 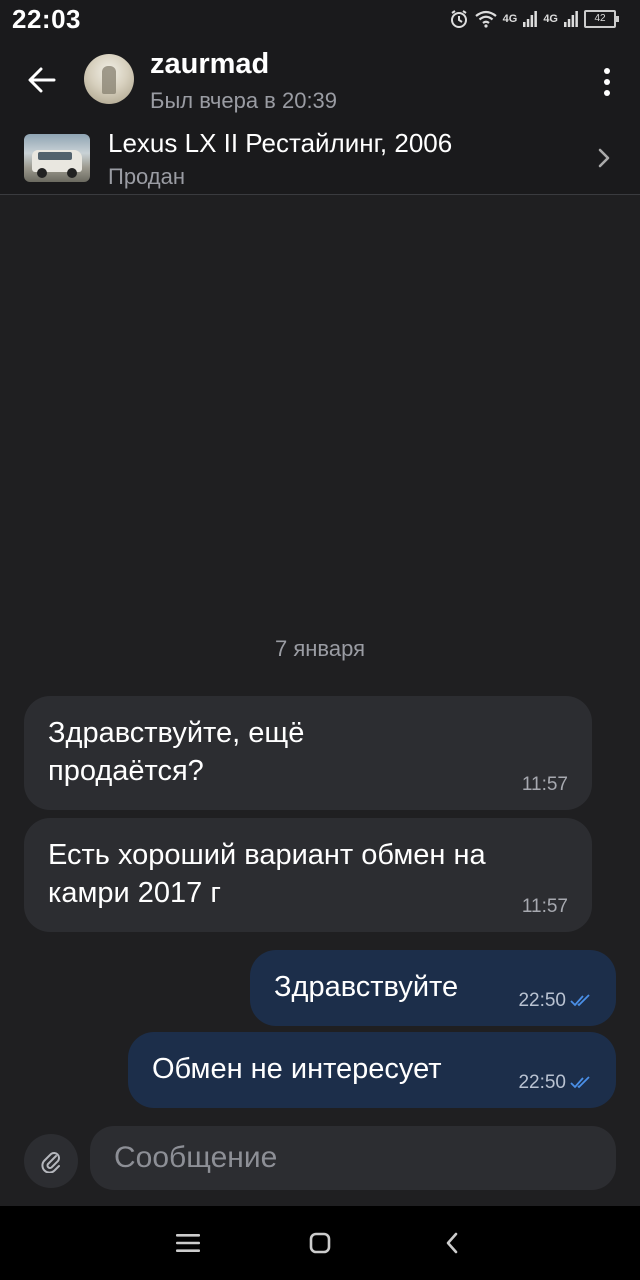 I want to click on listing-status: Продан, so click(x=147, y=176).